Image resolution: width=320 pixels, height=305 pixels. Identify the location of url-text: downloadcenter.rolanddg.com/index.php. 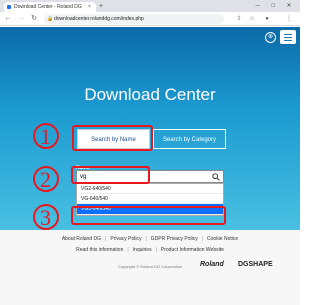
(99, 19).